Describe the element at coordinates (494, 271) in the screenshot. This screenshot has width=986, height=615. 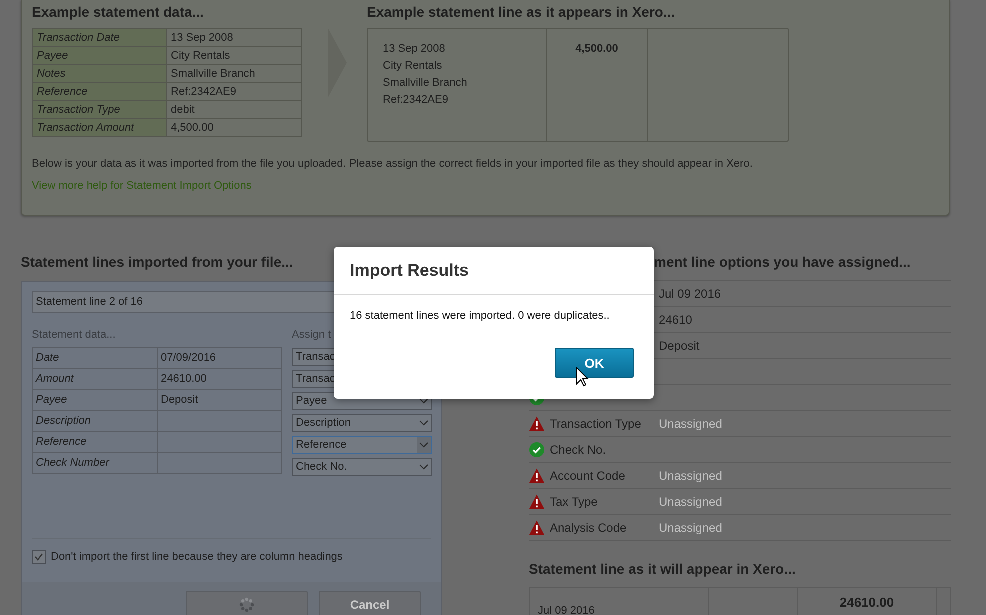
I see `dialog-title: Import Results` at that location.